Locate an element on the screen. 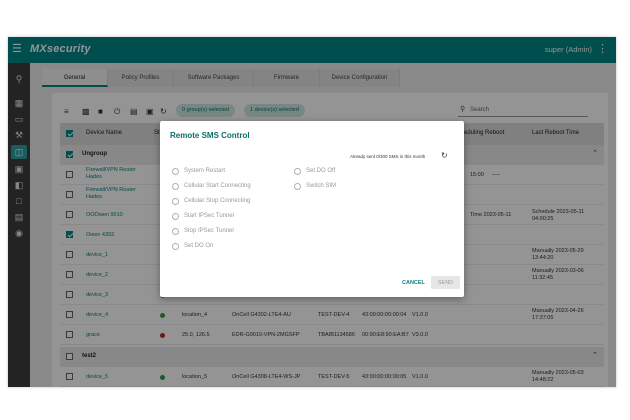 This screenshot has width=630, height=420. dialog-title: Remote SMS Control is located at coordinates (210, 135).